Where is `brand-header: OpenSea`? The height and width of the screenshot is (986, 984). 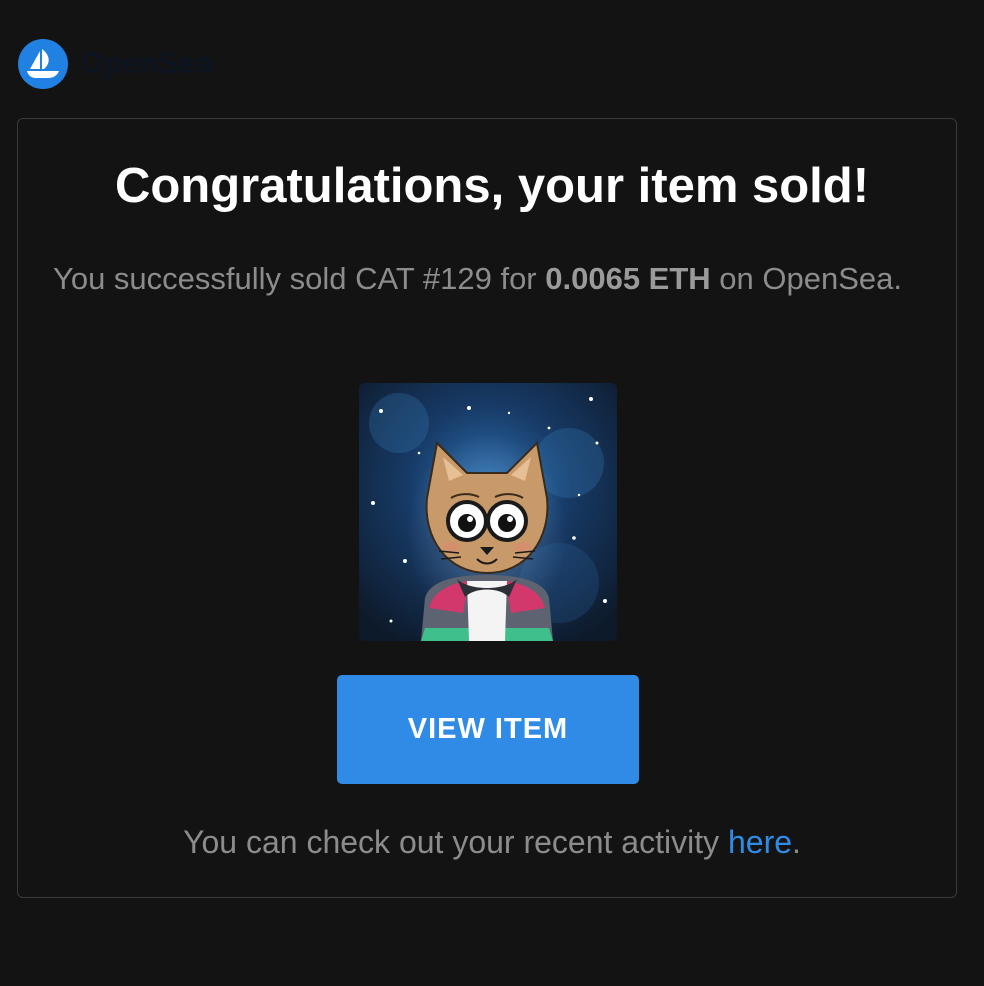
brand-header: OpenSea is located at coordinates (116, 64).